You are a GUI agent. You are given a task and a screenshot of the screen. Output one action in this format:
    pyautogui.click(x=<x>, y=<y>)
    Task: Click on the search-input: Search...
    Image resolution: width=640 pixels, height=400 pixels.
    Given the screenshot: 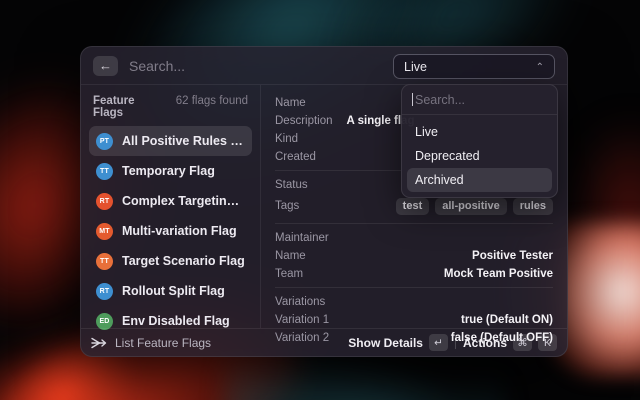 What is the action you would take?
    pyautogui.click(x=157, y=66)
    